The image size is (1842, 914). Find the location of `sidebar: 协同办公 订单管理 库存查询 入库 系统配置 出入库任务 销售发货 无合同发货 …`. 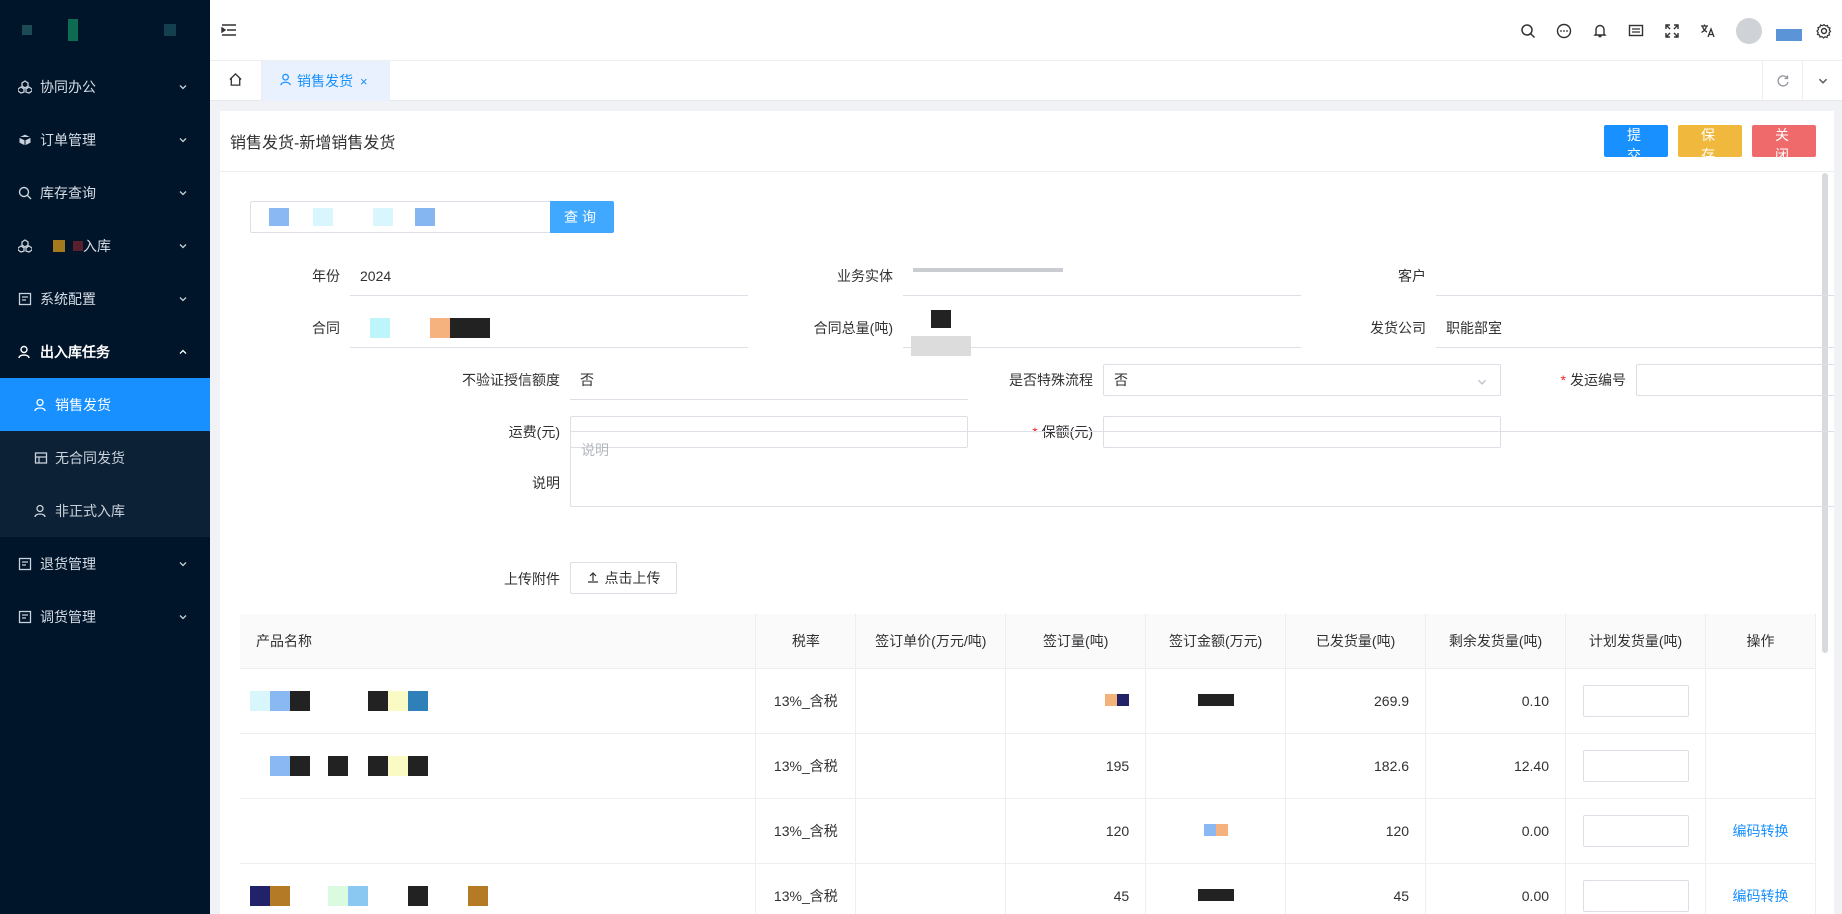

sidebar: 协同办公 订单管理 库存查询 入库 系统配置 出入库任务 销售发货 无合同发货 … is located at coordinates (105, 457).